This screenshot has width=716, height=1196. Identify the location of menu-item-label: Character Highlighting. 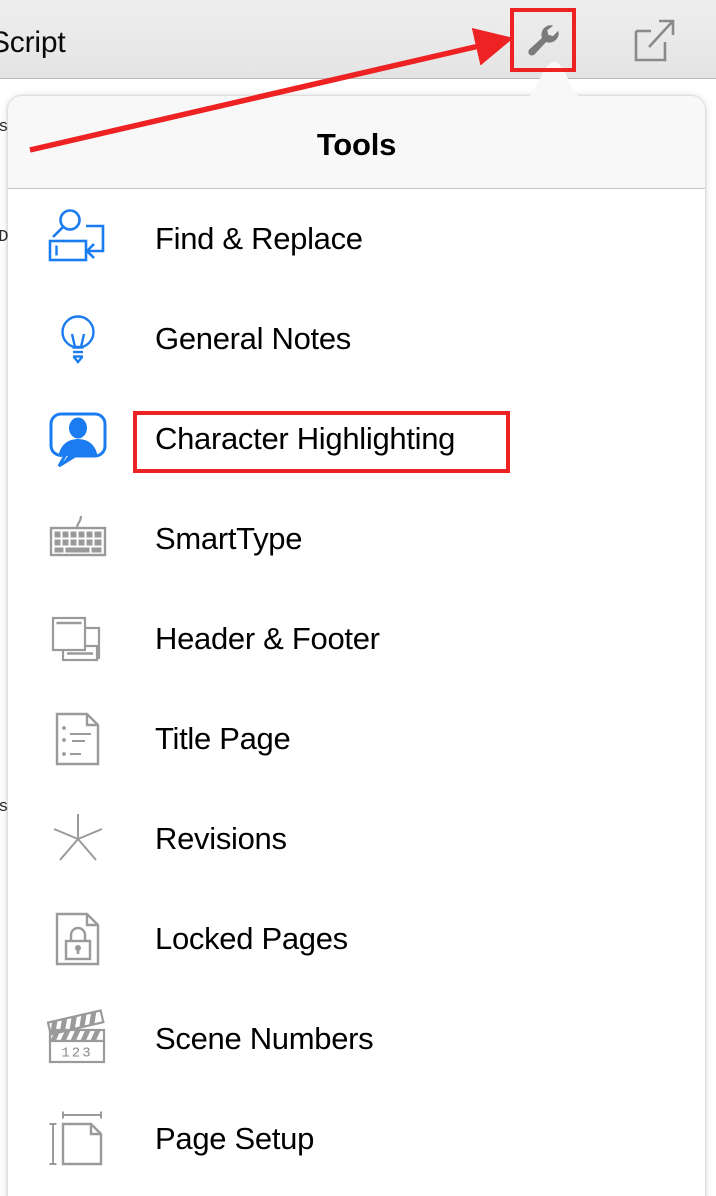
(305, 438).